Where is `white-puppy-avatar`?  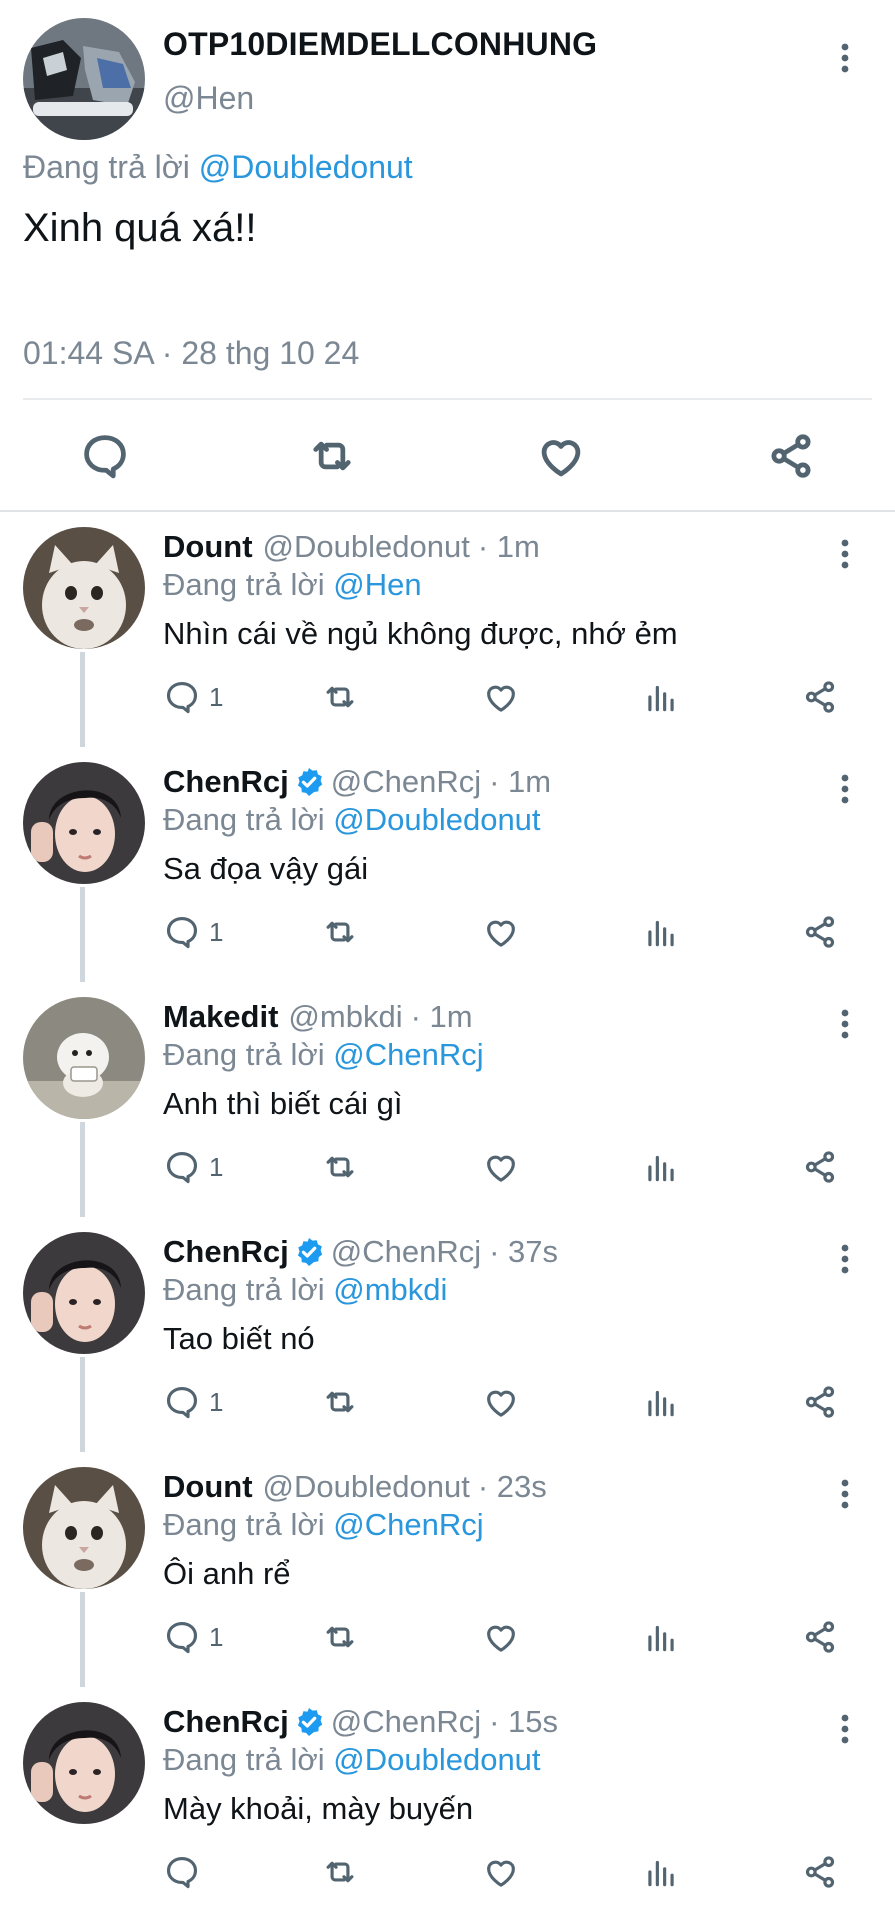
white-puppy-avatar is located at coordinates (84, 1058).